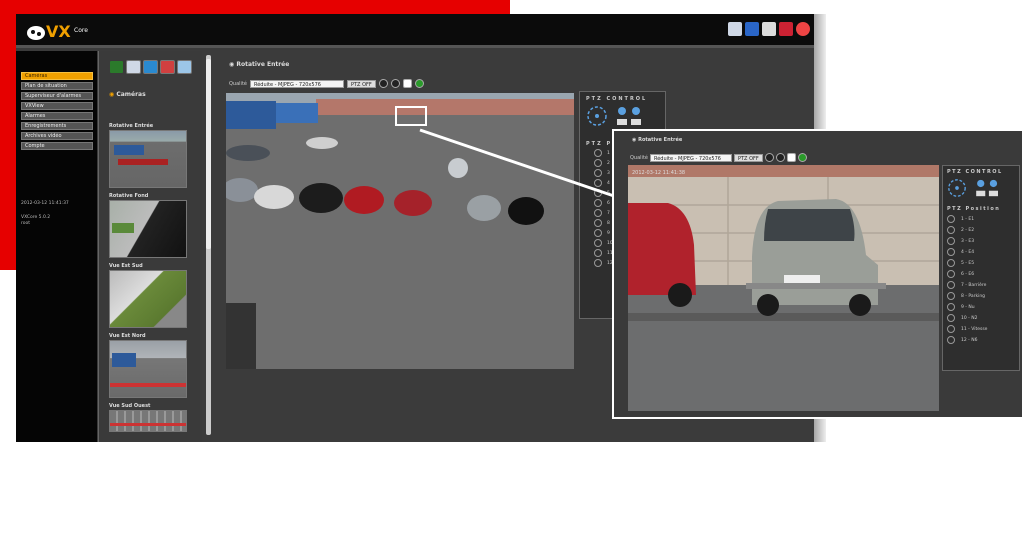  I want to click on zoom-ptz-toggle-button: PTZ OFF, so click(748, 157).